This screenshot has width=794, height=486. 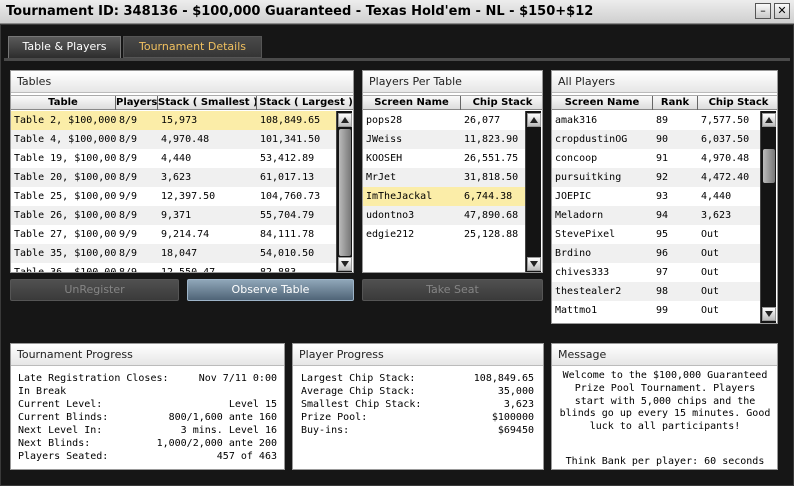 What do you see at coordinates (173, 253) in the screenshot?
I see `table-row: Table 35, $100,000 8/9 18,047 54,010.50` at bounding box center [173, 253].